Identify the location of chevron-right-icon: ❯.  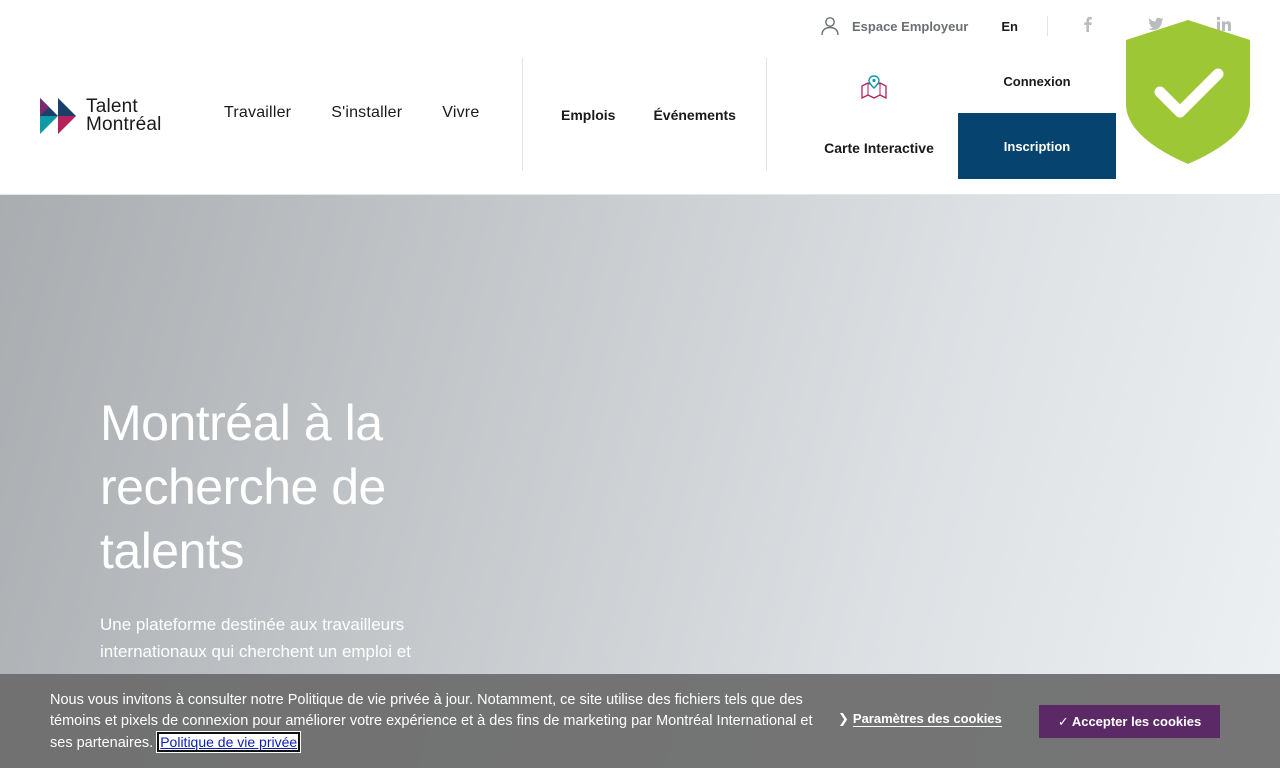
(843, 718).